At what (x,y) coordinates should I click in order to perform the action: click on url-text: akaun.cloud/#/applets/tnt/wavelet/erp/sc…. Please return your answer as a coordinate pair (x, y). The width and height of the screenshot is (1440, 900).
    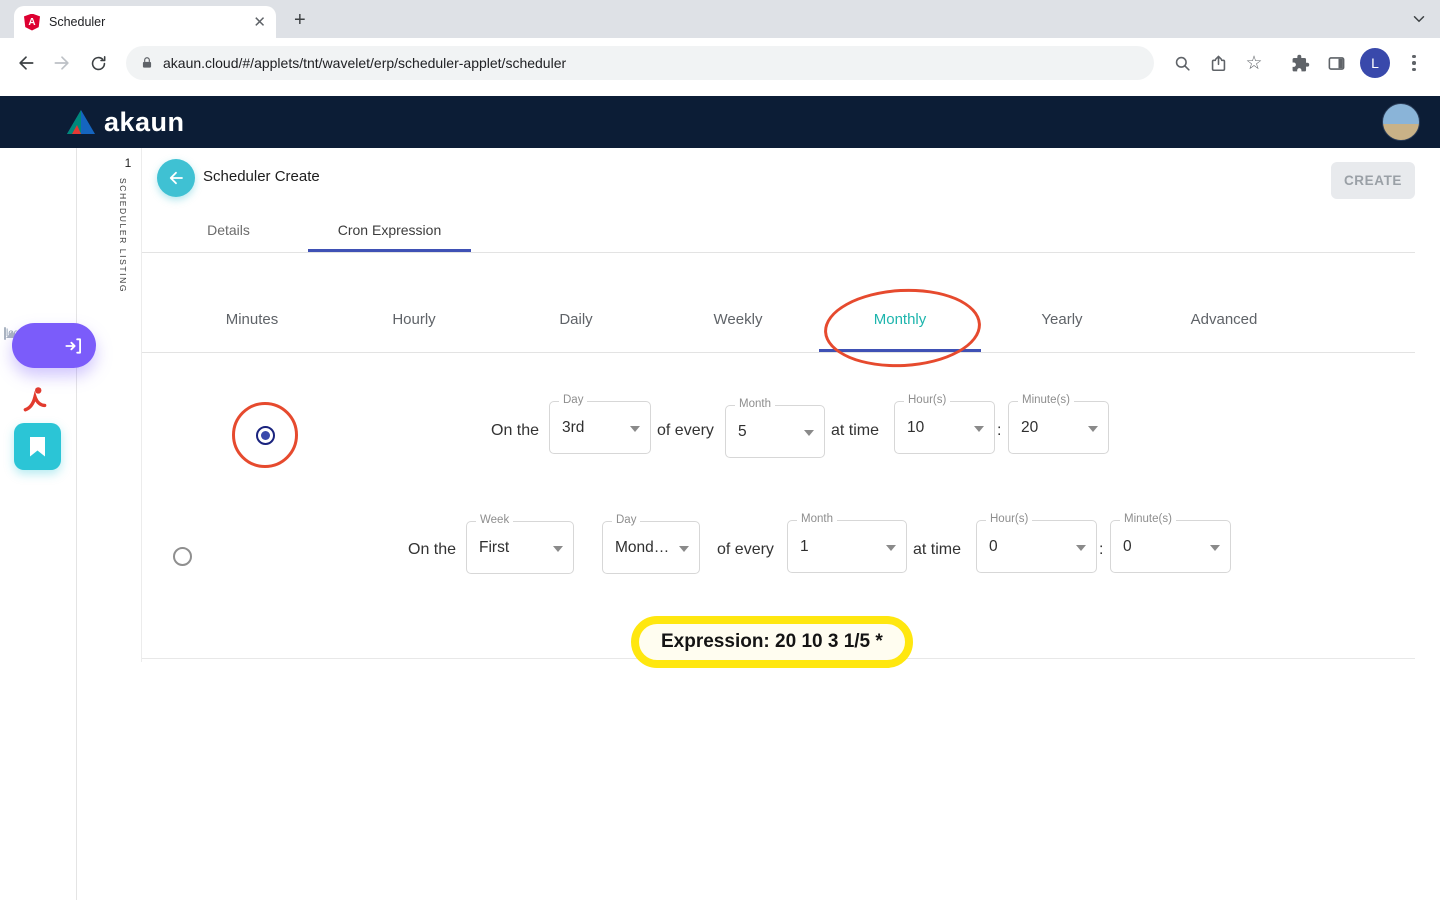
    Looking at the image, I should click on (365, 63).